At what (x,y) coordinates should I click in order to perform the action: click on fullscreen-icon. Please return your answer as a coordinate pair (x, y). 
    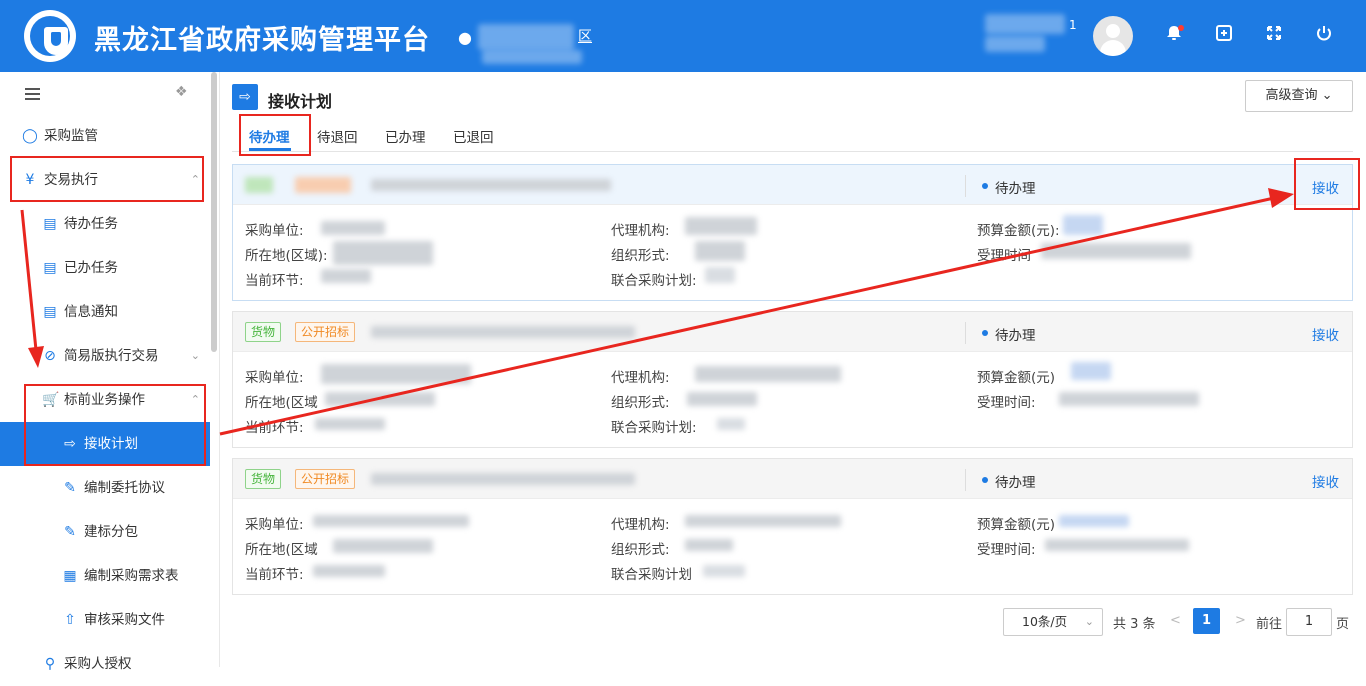
    Looking at the image, I should click on (1274, 35).